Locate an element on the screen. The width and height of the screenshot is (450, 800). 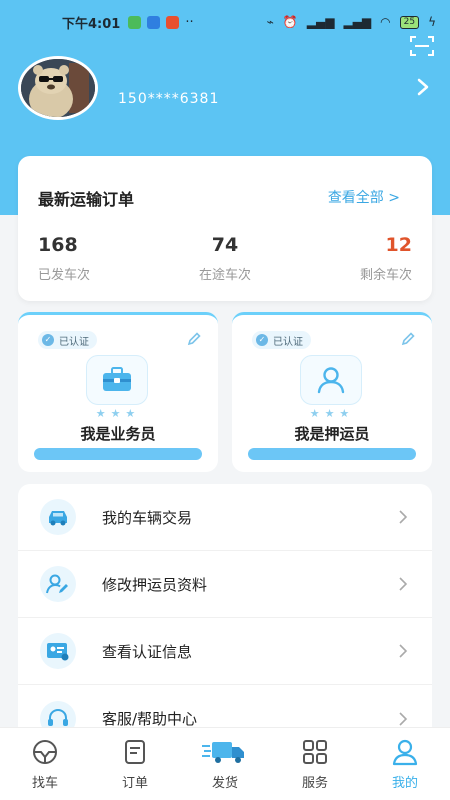
role-card-escort: ✓ 已认证 ★★★ 我是押运员 is located at coordinates (332, 392).